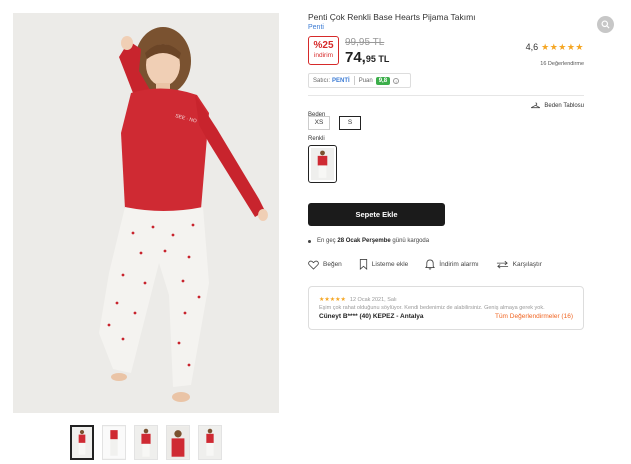 The image size is (631, 464). Describe the element at coordinates (341, 81) in the screenshot. I see `seller-name: PENTİ` at that location.